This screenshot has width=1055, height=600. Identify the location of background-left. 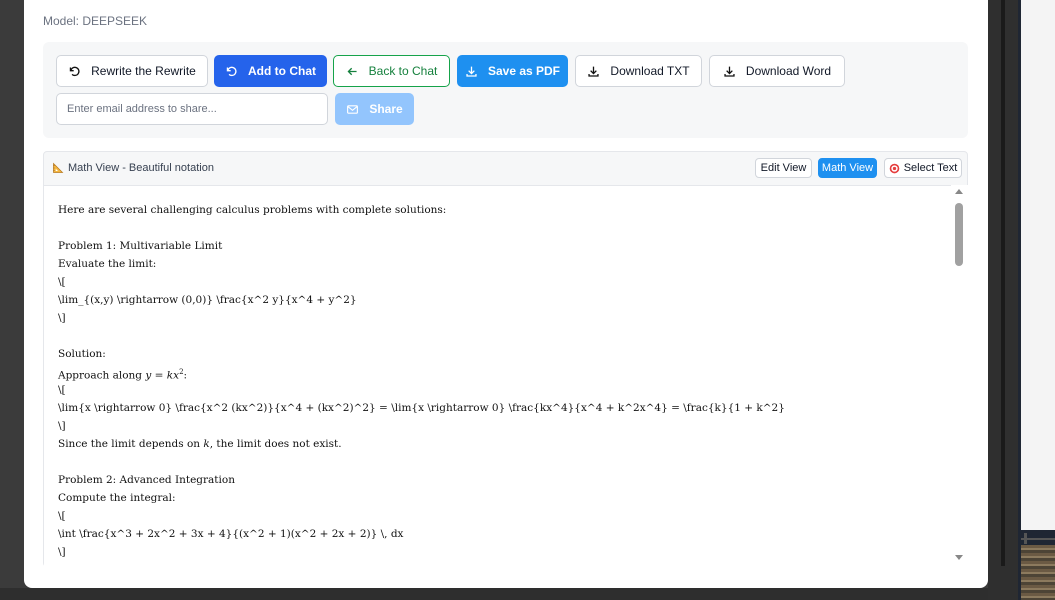
(12, 300).